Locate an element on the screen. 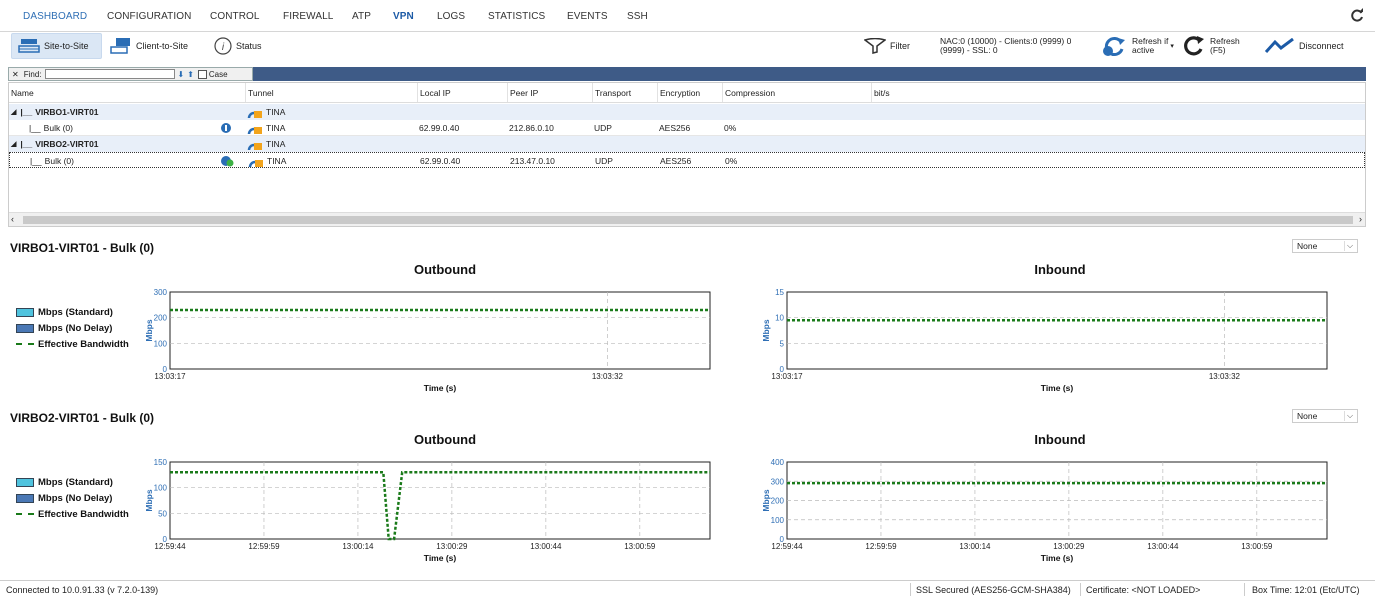  y-tick-label: 300 is located at coordinates (161, 292).